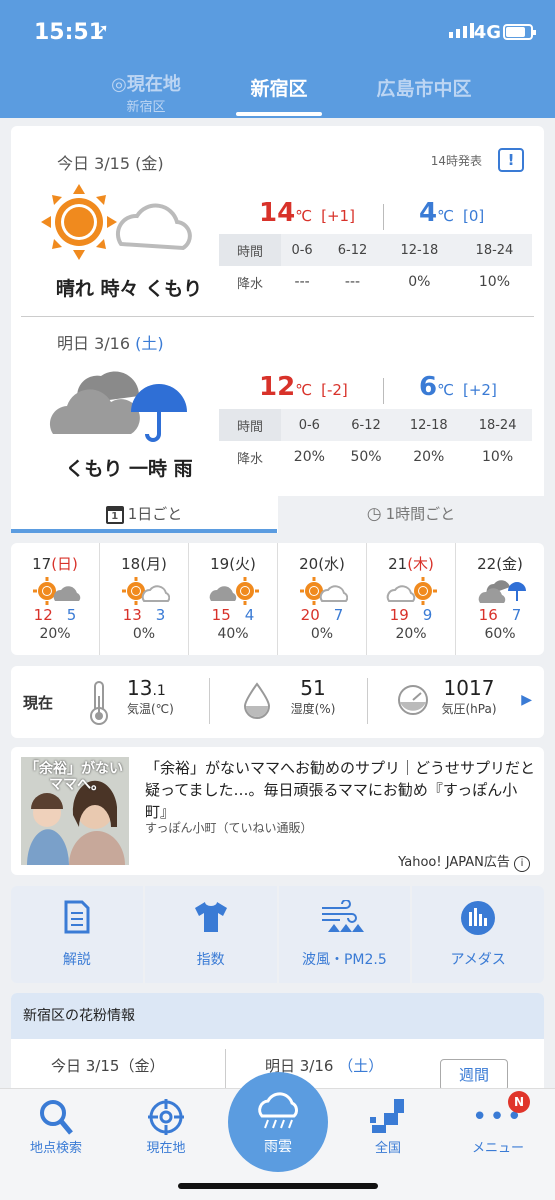 This screenshot has height=1200, width=555. I want to click on ad-source: すっぽん小町（ていねい通販）, so click(229, 828).